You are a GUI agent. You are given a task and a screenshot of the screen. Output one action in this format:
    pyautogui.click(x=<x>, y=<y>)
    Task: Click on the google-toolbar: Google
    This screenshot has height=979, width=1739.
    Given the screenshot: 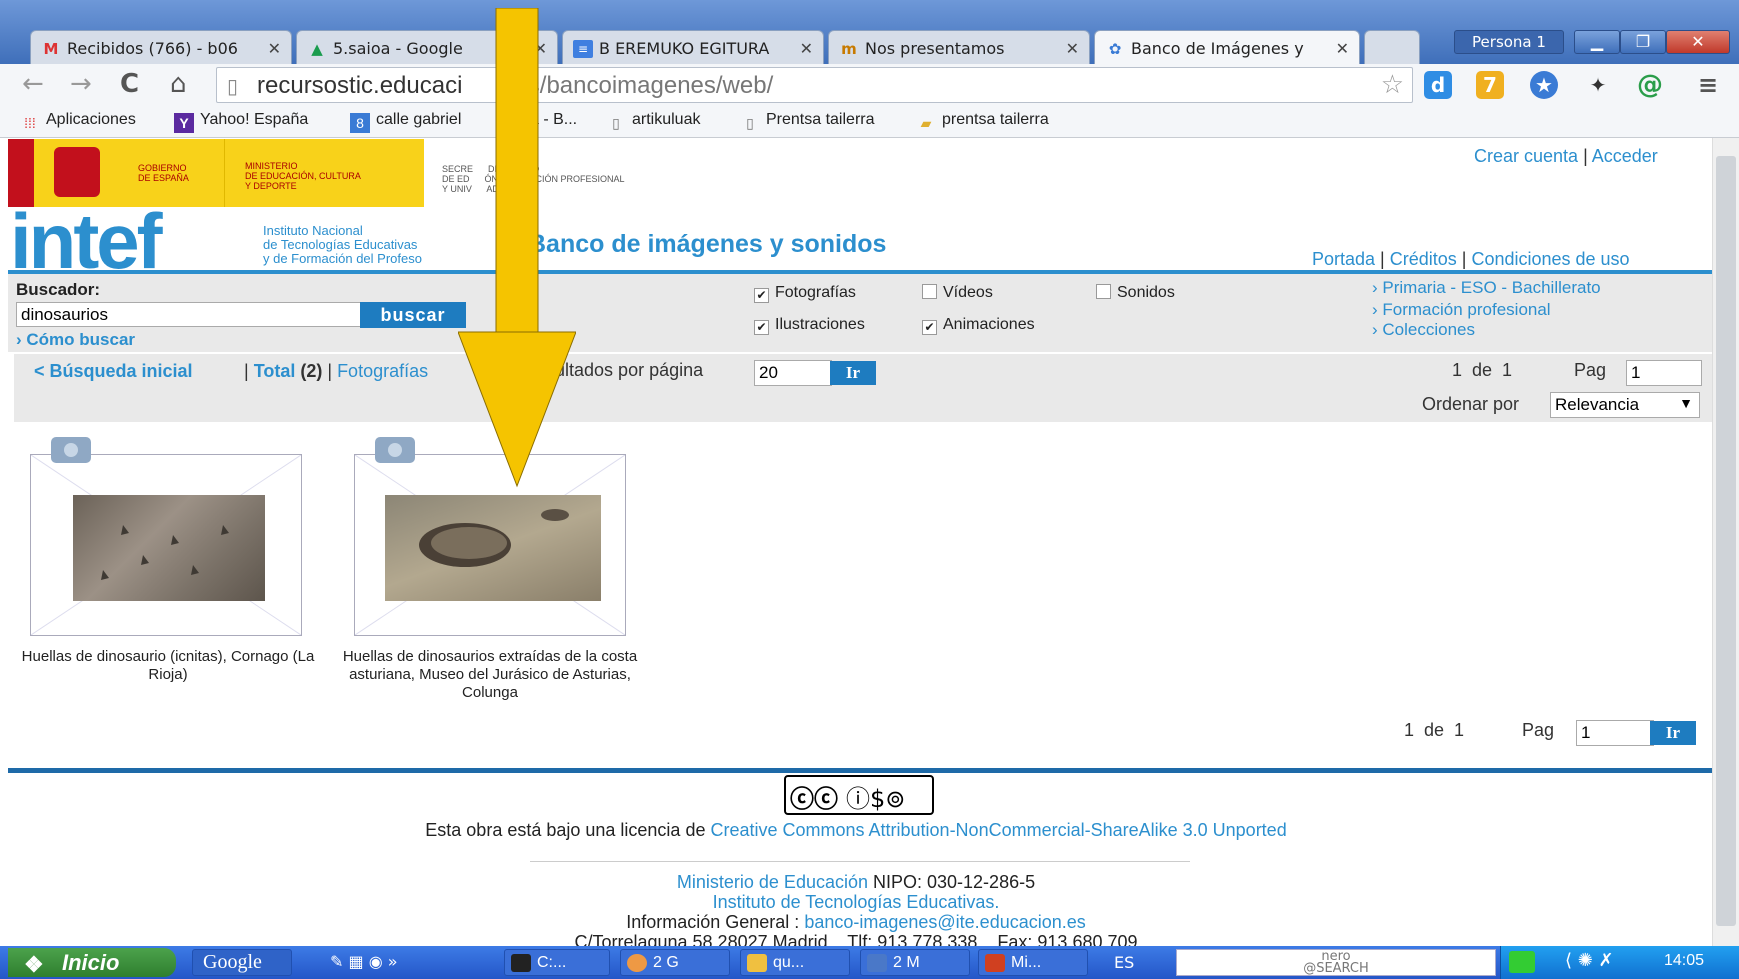 What is the action you would take?
    pyautogui.click(x=242, y=962)
    